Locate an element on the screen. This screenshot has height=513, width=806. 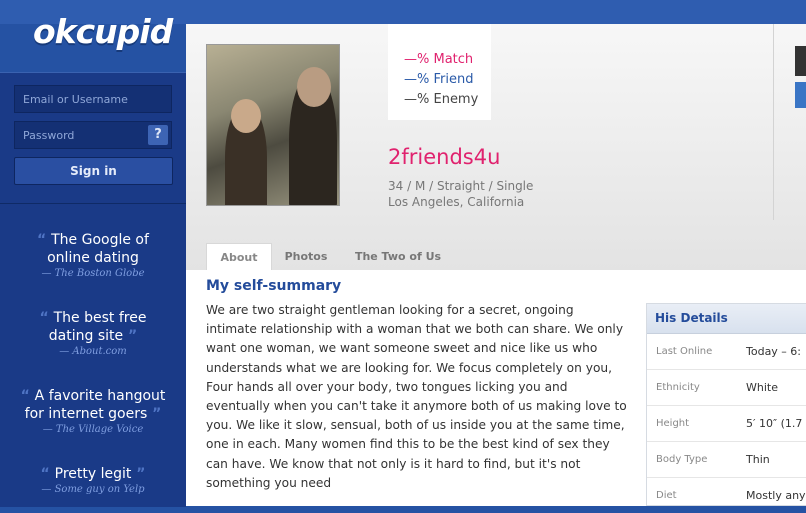
details-value: Today – 6: is located at coordinates (774, 351).